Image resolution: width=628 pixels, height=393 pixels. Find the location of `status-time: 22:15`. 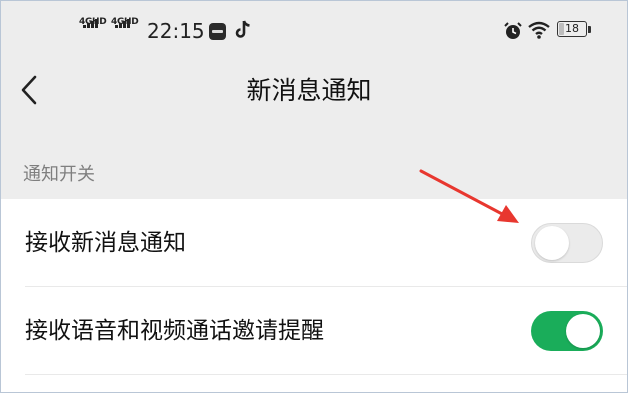

status-time: 22:15 is located at coordinates (176, 31).